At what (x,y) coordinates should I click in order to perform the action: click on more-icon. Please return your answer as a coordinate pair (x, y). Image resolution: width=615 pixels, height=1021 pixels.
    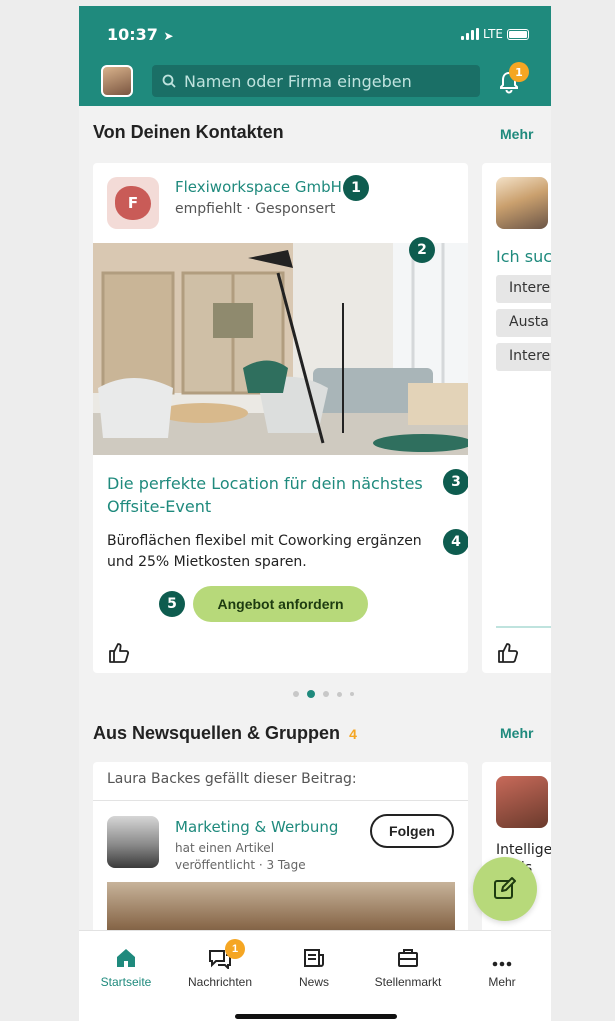
    Looking at the image, I should click on (502, 964).